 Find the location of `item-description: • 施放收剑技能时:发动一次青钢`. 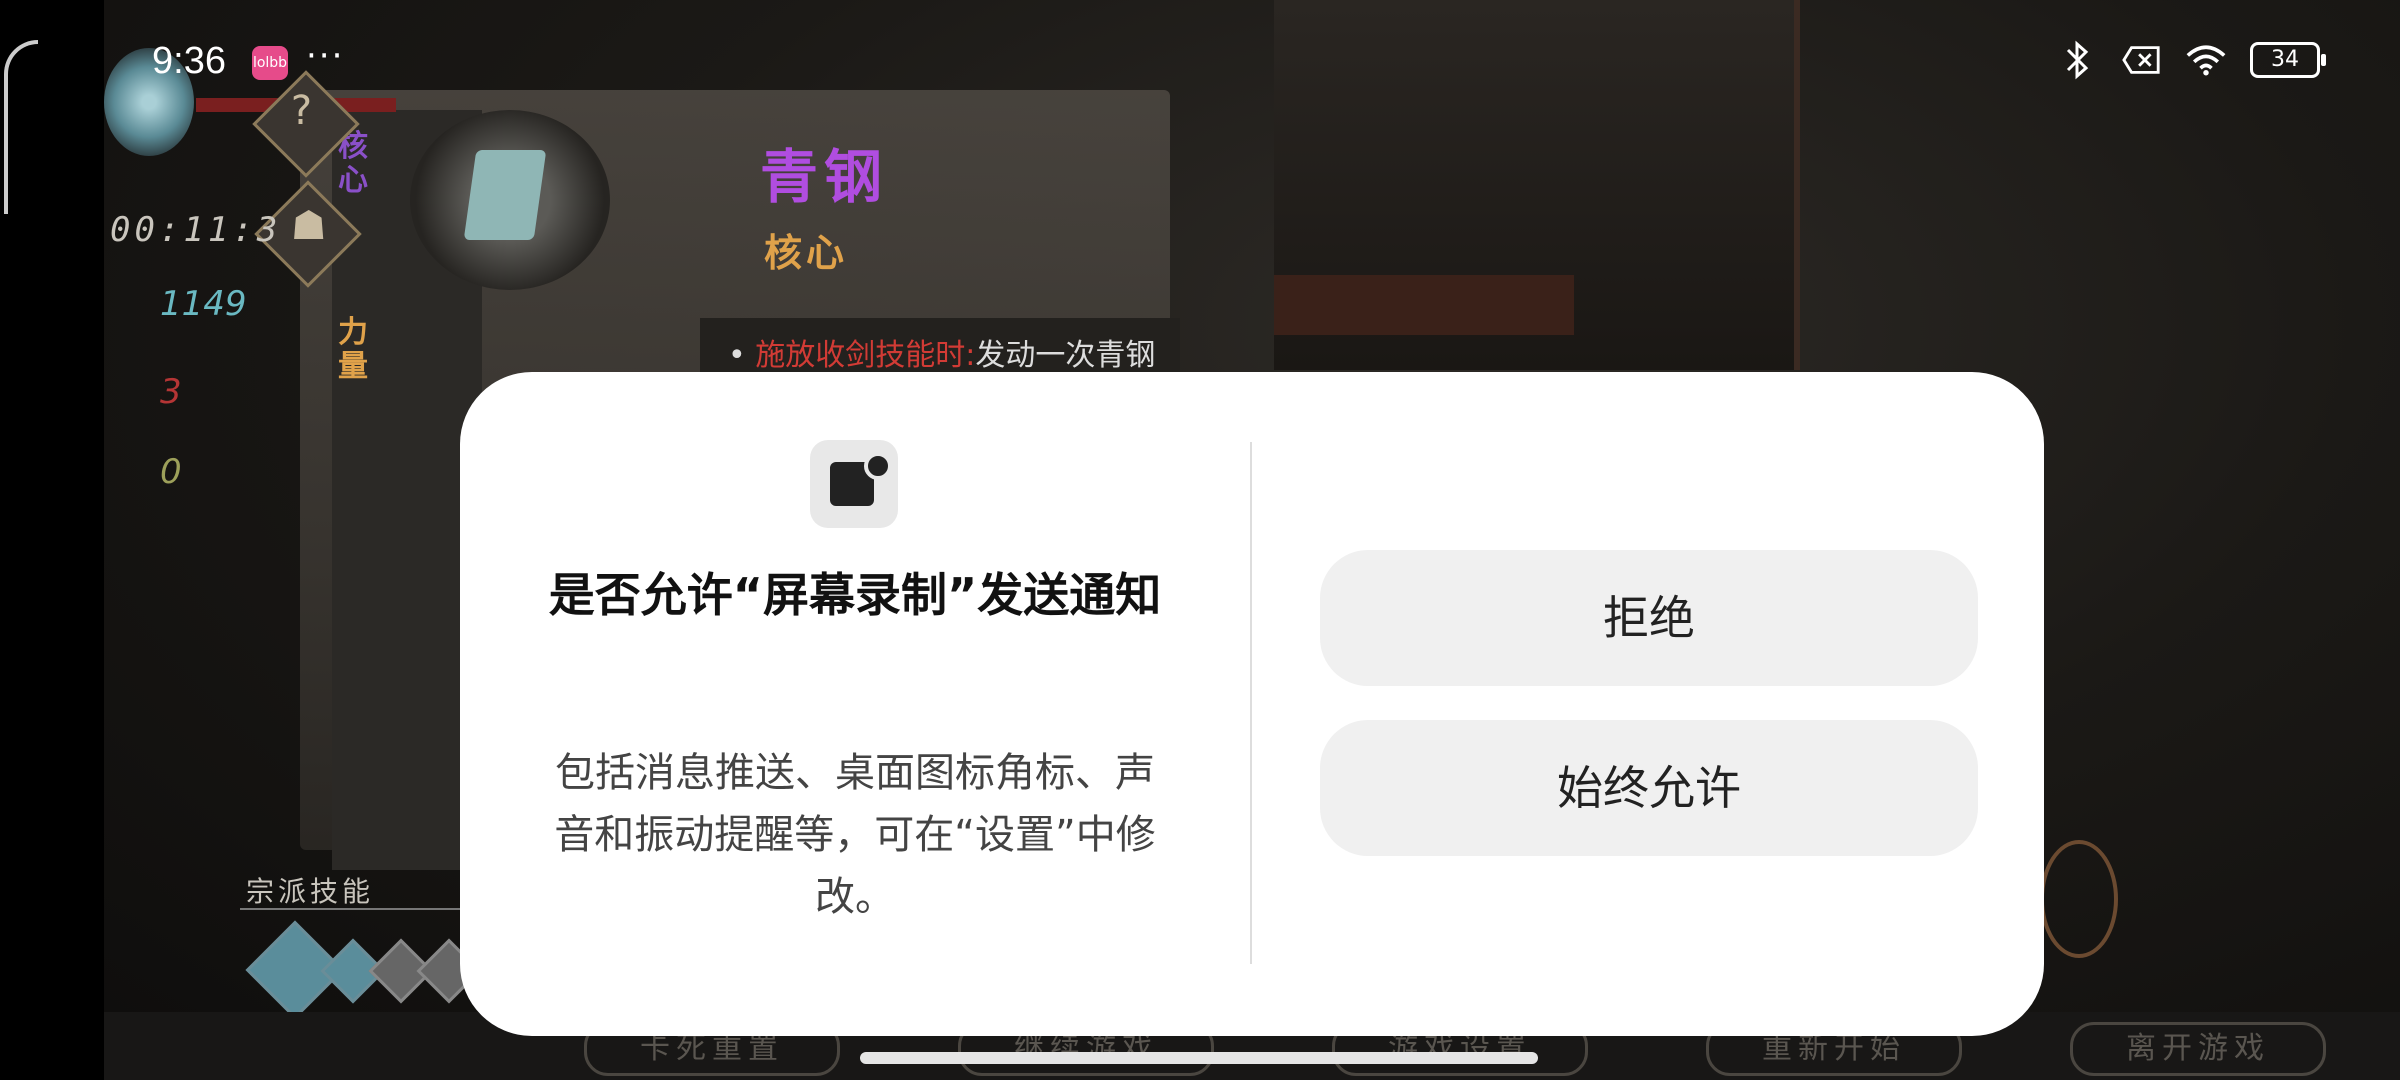

item-description: • 施放收剑技能时:发动一次青钢 is located at coordinates (942, 355).